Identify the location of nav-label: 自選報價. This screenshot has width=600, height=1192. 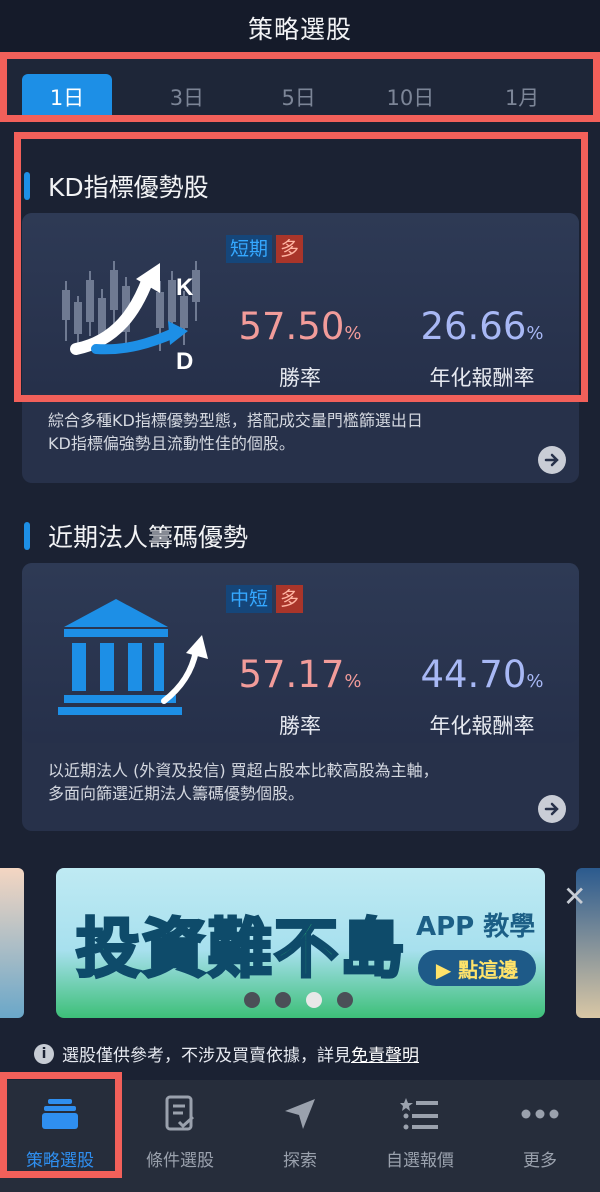
(420, 1161).